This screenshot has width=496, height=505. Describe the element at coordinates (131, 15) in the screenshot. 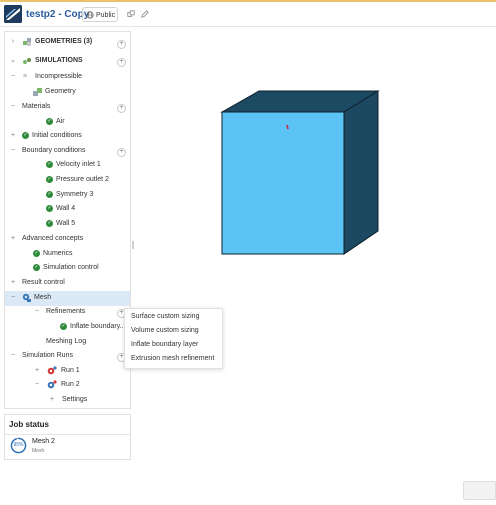

I see `copy-icon` at that location.